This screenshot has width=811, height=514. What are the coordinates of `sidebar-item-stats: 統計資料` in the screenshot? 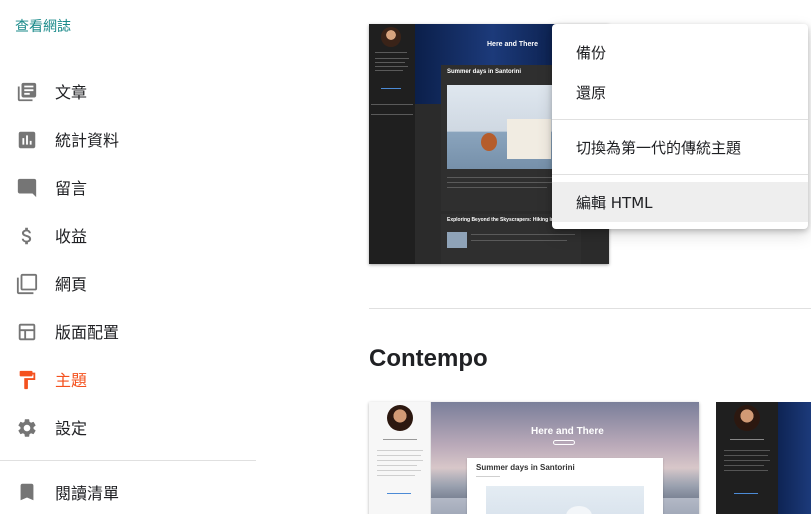 It's located at (128, 139).